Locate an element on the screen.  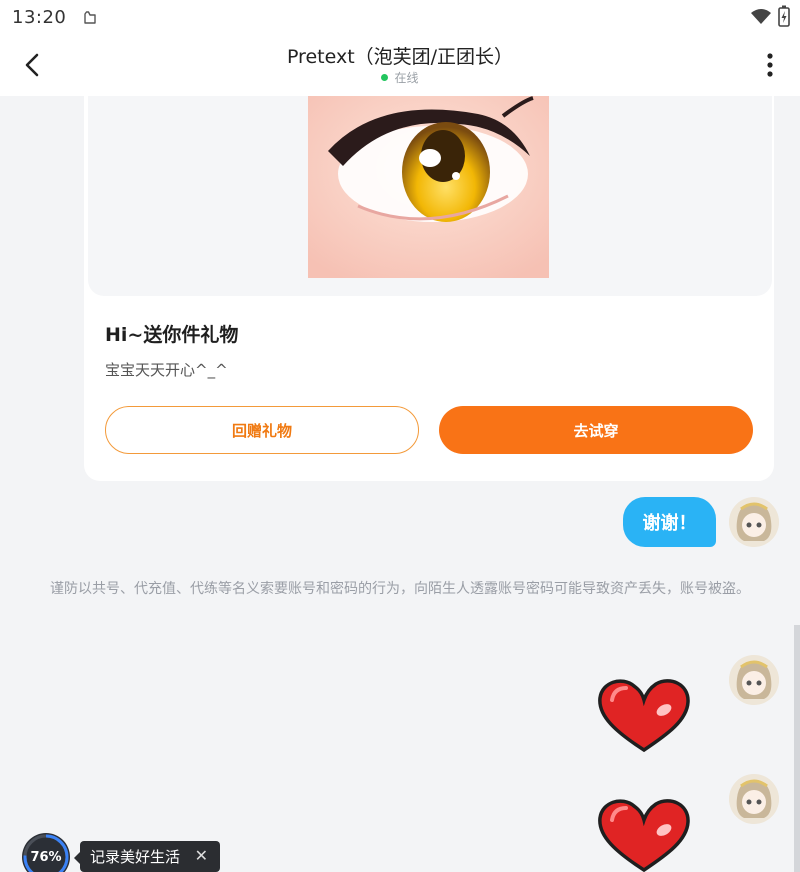
progress-ball: 76% is located at coordinates (46, 852).